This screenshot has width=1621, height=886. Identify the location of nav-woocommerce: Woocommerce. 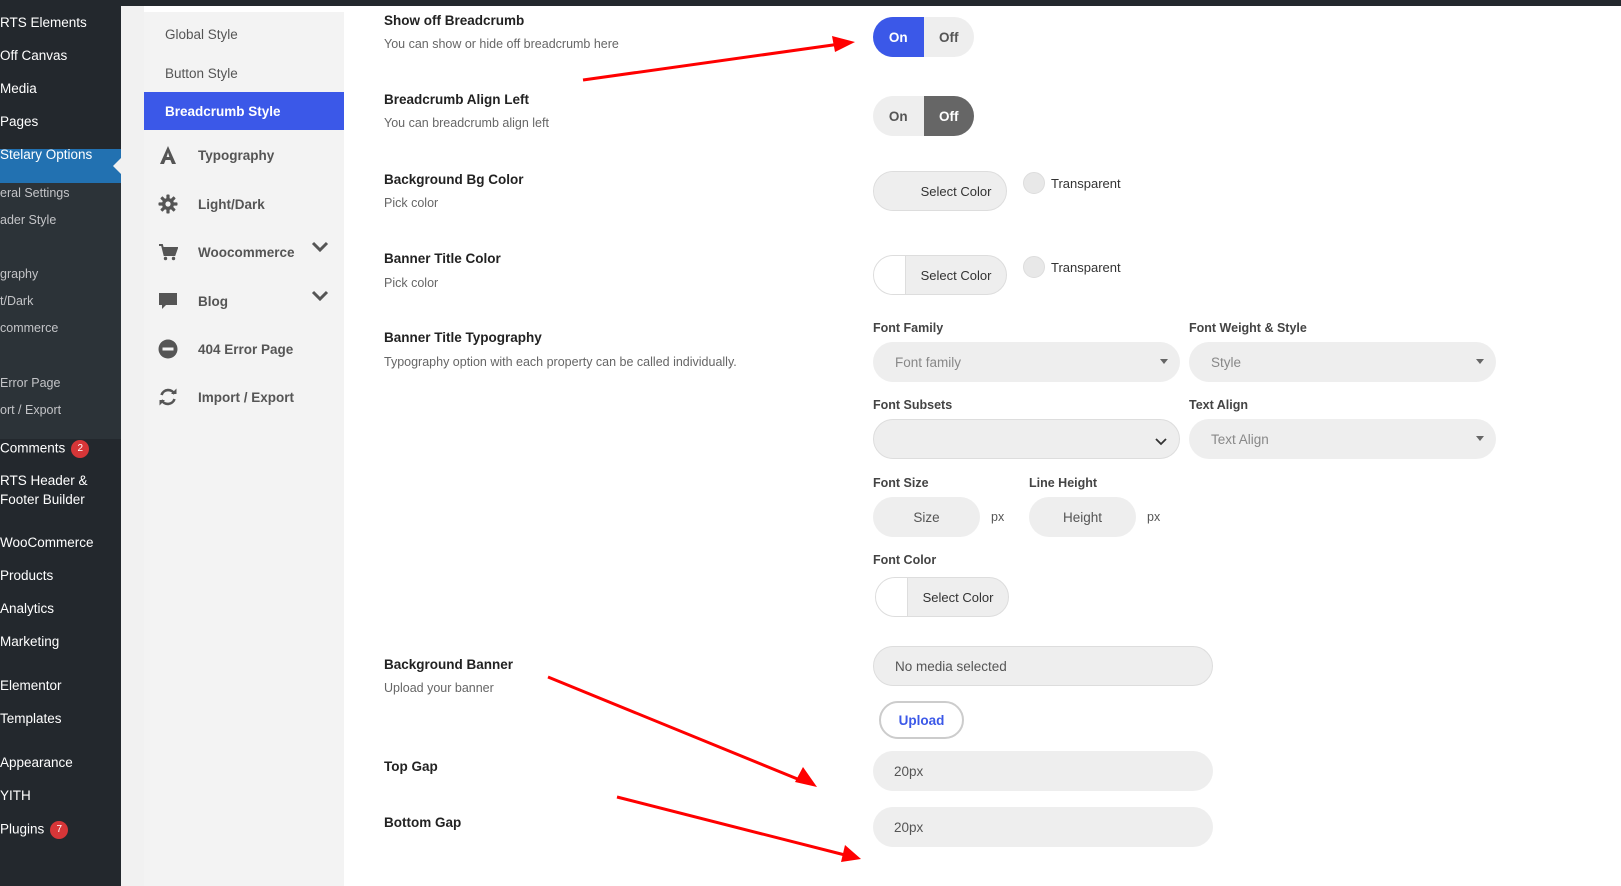
(244, 252).